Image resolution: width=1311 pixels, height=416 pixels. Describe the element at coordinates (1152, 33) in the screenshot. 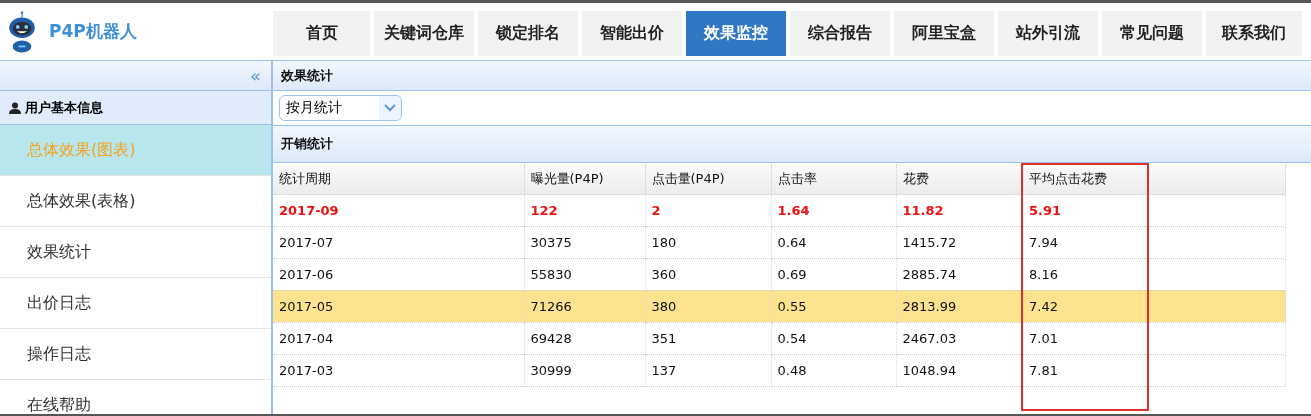

I see `nav-tab: 常见问题` at that location.